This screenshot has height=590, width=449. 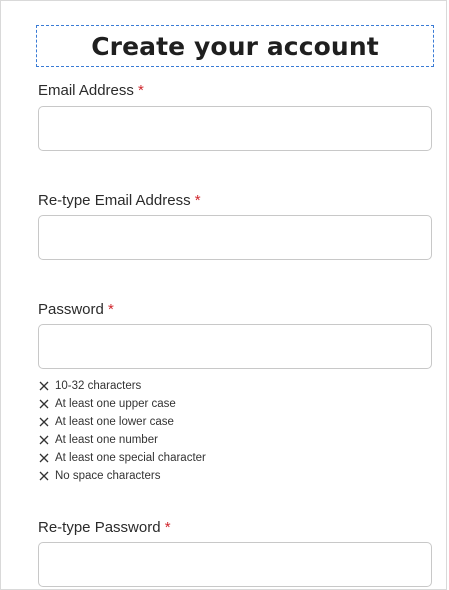 What do you see at coordinates (86, 90) in the screenshot?
I see `email-label-text: Email Address` at bounding box center [86, 90].